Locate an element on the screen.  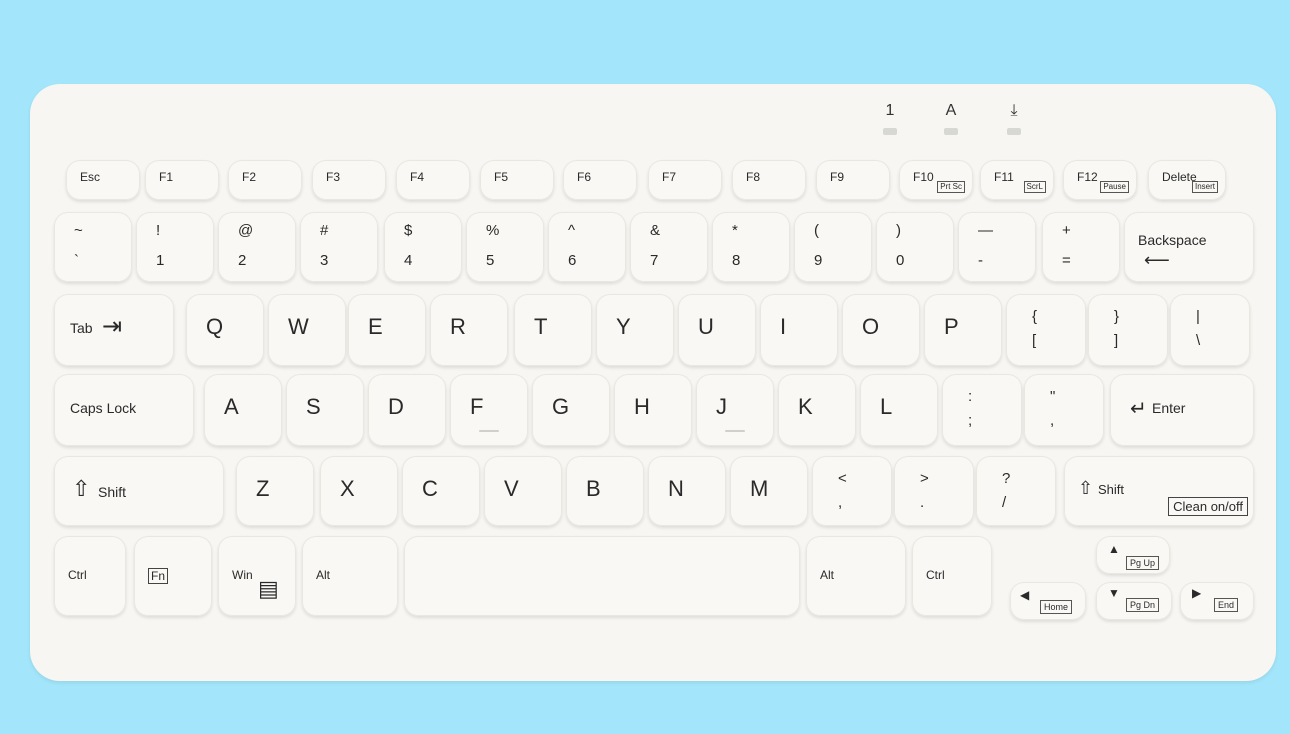
key-bottom-label: [ is located at coordinates (1034, 340).